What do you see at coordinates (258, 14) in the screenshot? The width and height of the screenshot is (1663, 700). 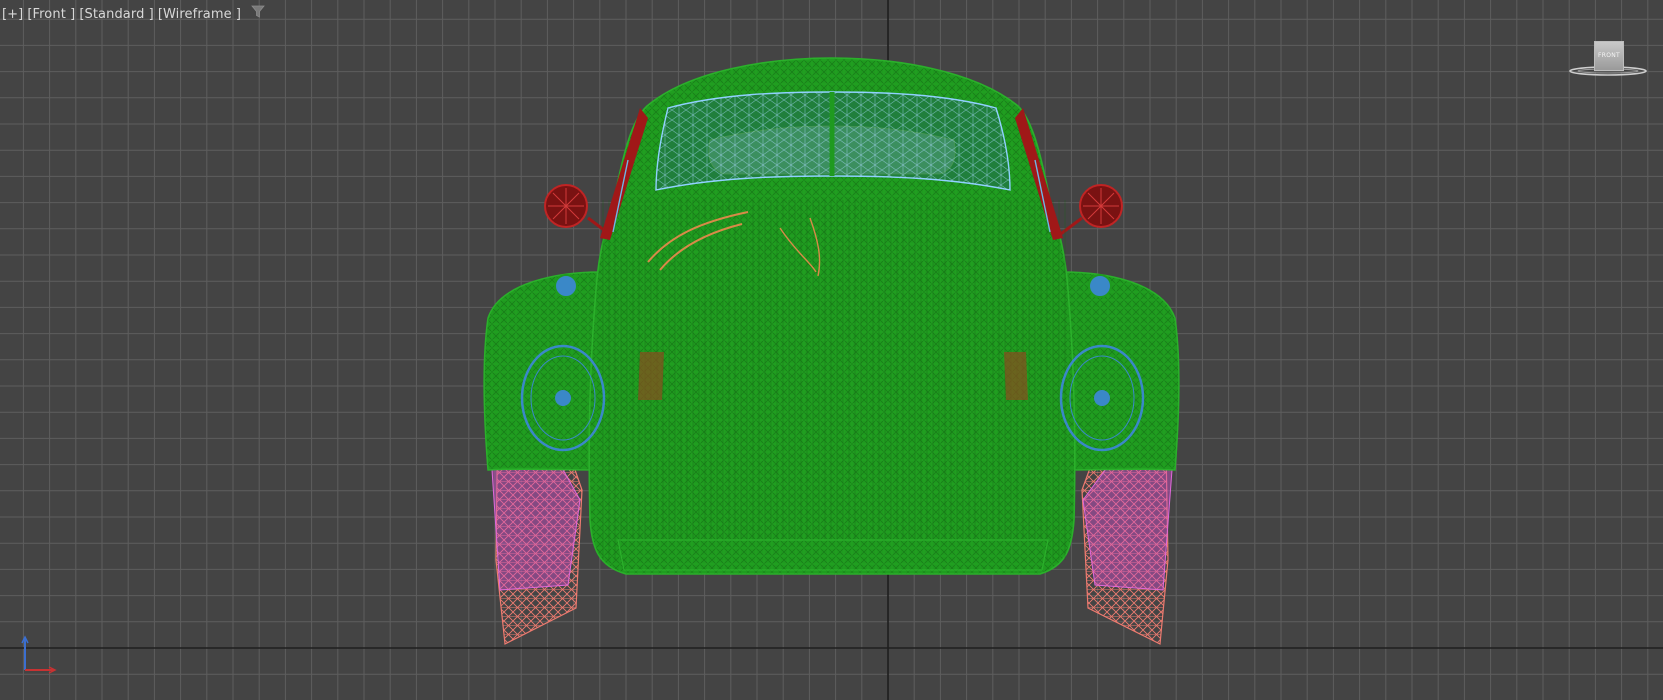 I see `filter-funnel-icon` at bounding box center [258, 14].